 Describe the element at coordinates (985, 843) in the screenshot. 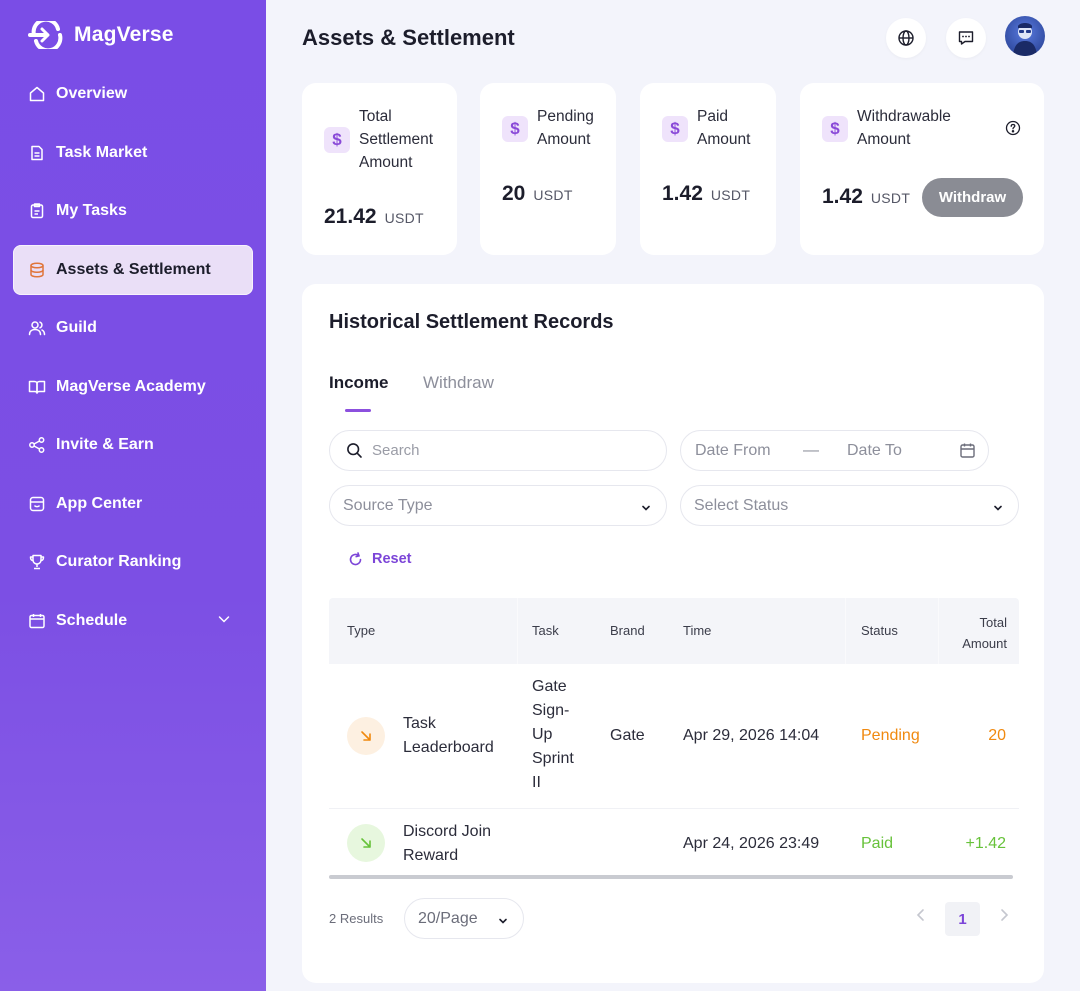

I see `row-amount: +1.42` at that location.